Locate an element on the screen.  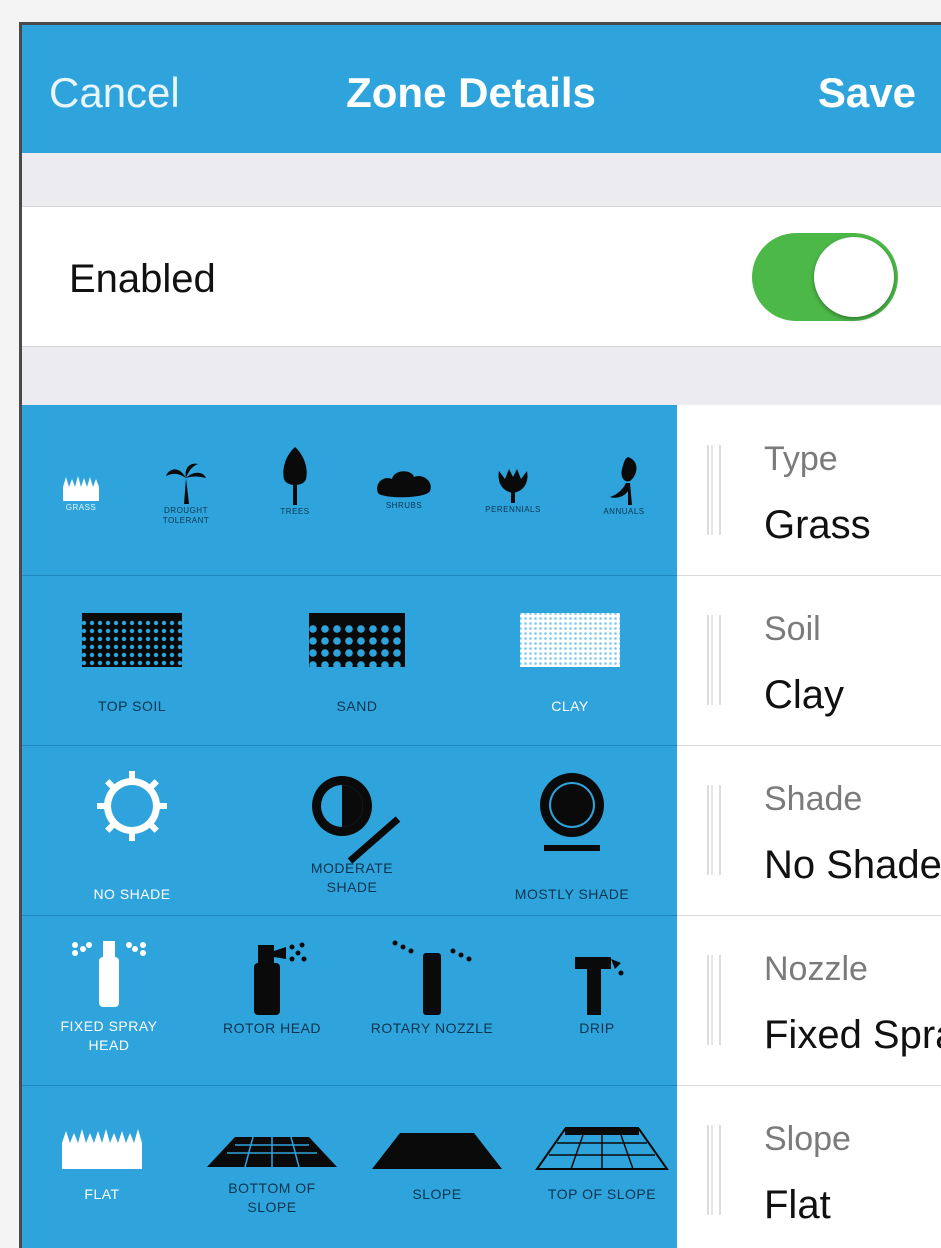
option-label: ROTARY NOZZLE is located at coordinates (432, 1028).